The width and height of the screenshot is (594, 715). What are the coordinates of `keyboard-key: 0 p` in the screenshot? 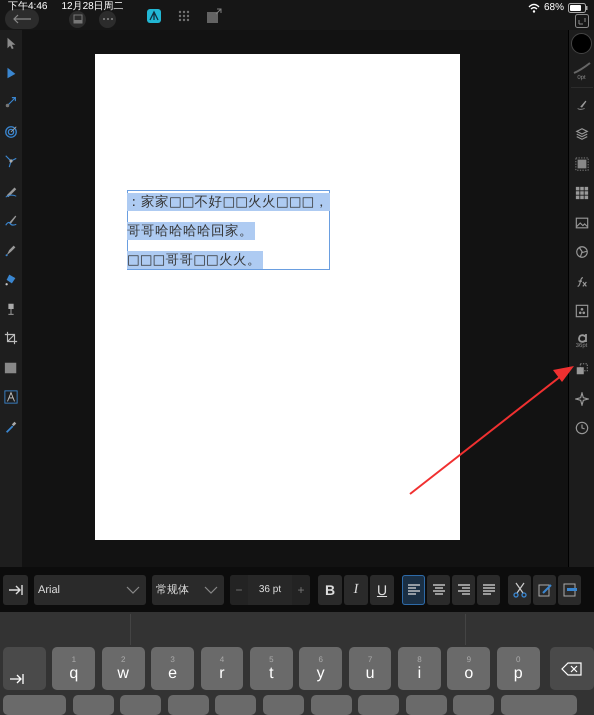 It's located at (518, 668).